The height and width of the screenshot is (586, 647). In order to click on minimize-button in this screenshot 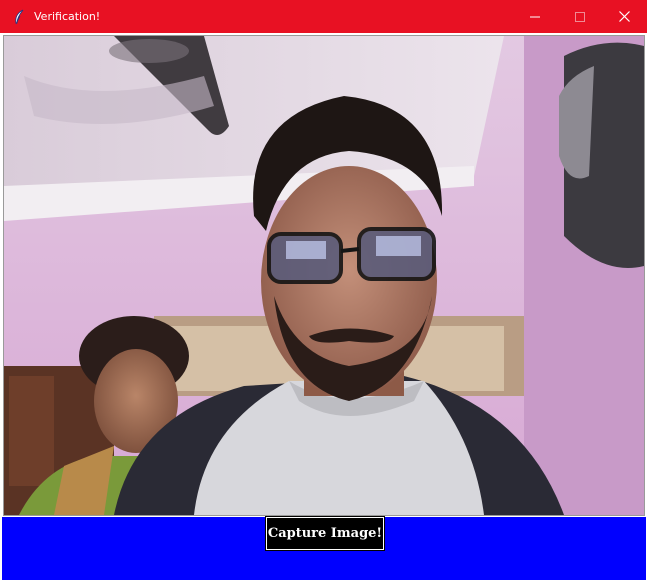, I will do `click(534, 16)`.